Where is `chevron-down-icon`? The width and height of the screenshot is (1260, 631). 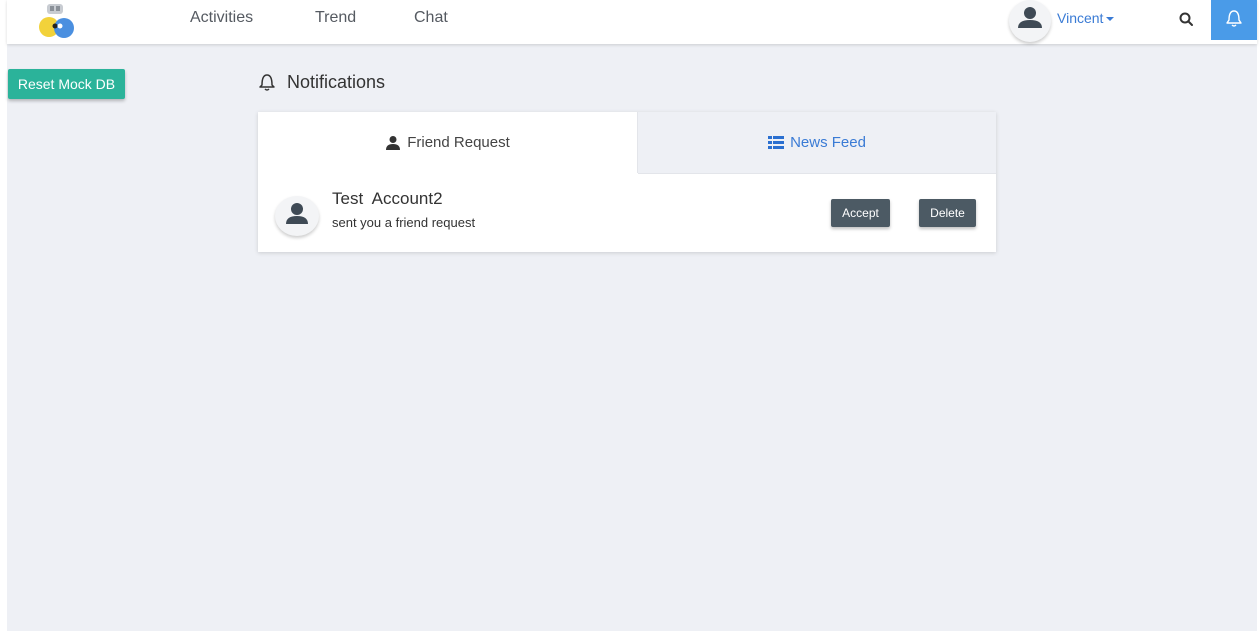
chevron-down-icon is located at coordinates (1110, 19).